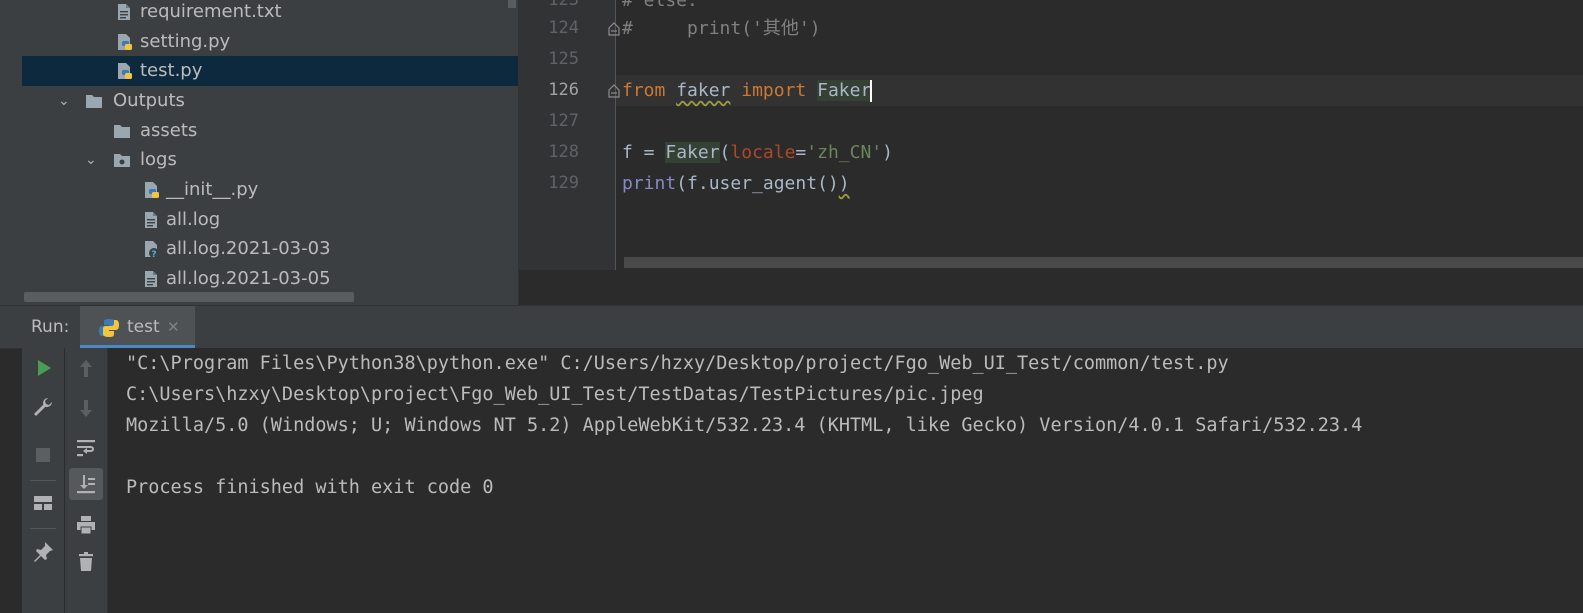 The image size is (1583, 613). What do you see at coordinates (86, 484) in the screenshot?
I see `scroll-to-end-icon` at bounding box center [86, 484].